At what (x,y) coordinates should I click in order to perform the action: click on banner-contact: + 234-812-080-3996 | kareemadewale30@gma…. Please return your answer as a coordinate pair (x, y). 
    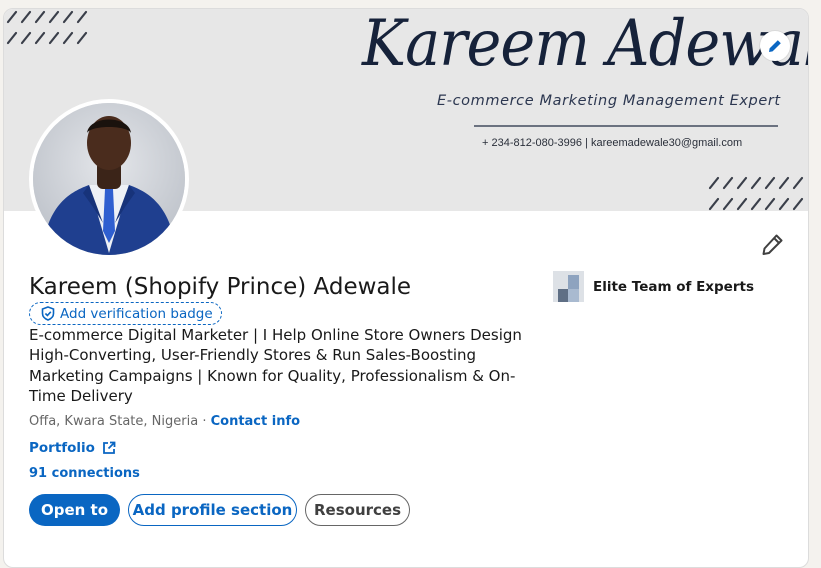
    Looking at the image, I should click on (612, 143).